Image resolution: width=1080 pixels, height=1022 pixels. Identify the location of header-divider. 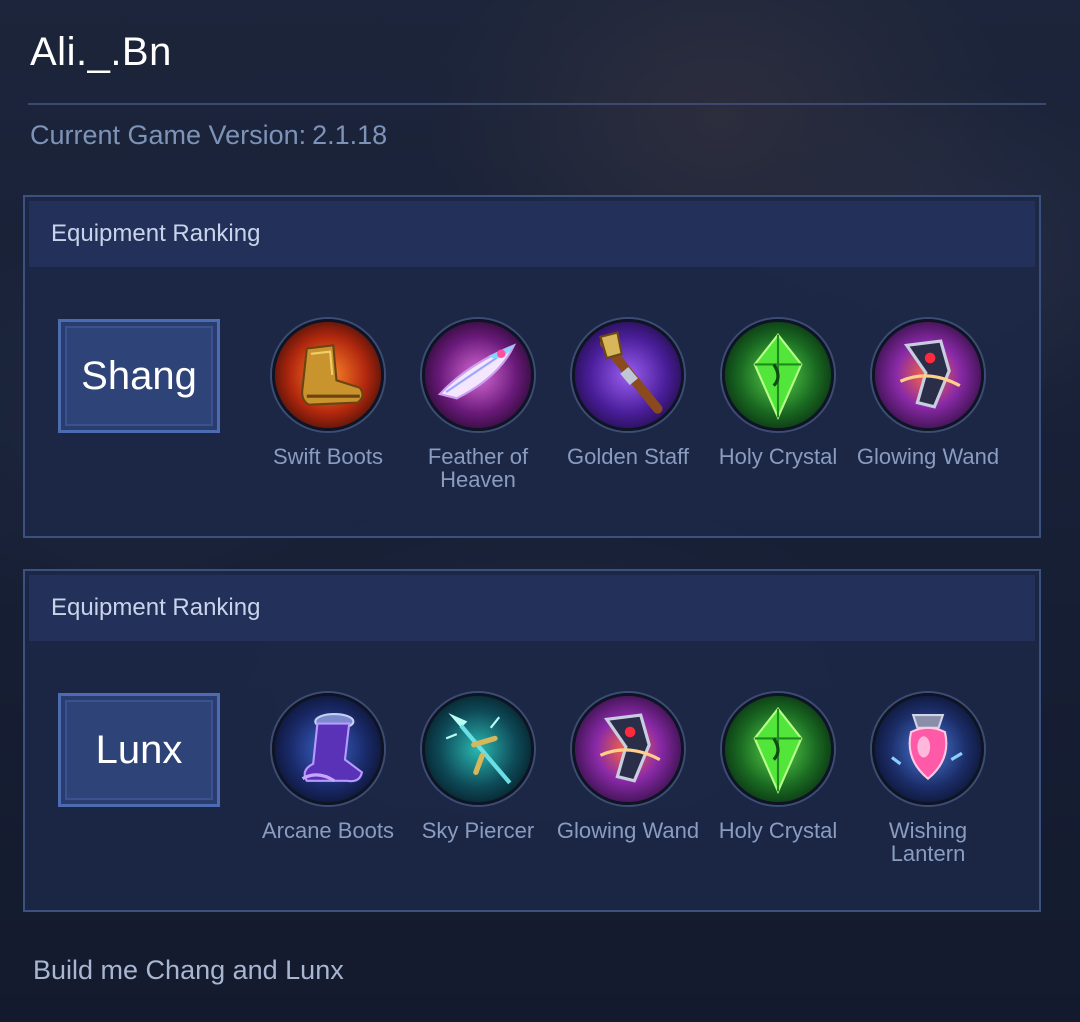
(537, 104).